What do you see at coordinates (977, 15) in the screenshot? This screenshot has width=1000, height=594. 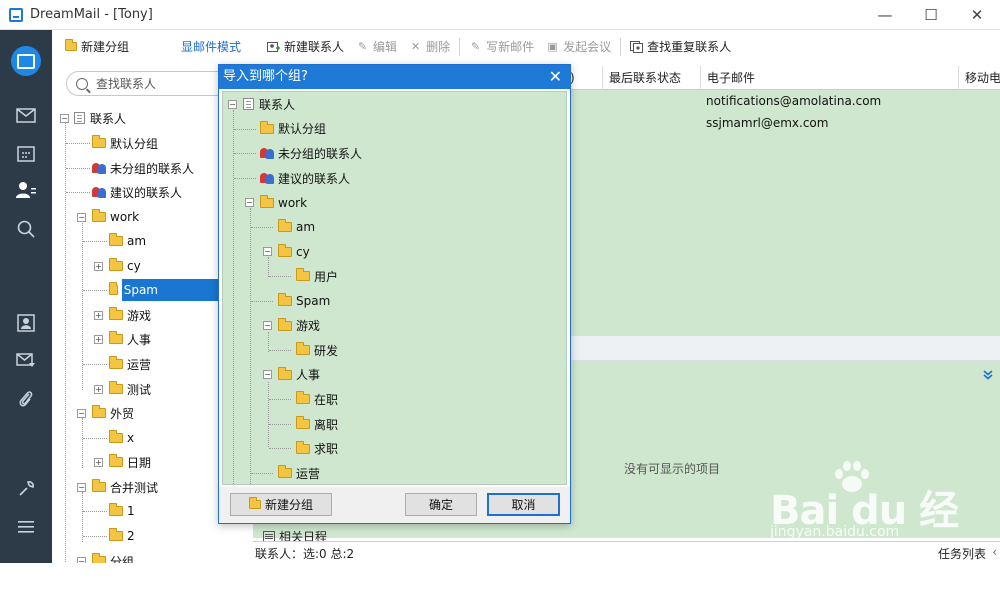 I see `close-window-button: ✕` at bounding box center [977, 15].